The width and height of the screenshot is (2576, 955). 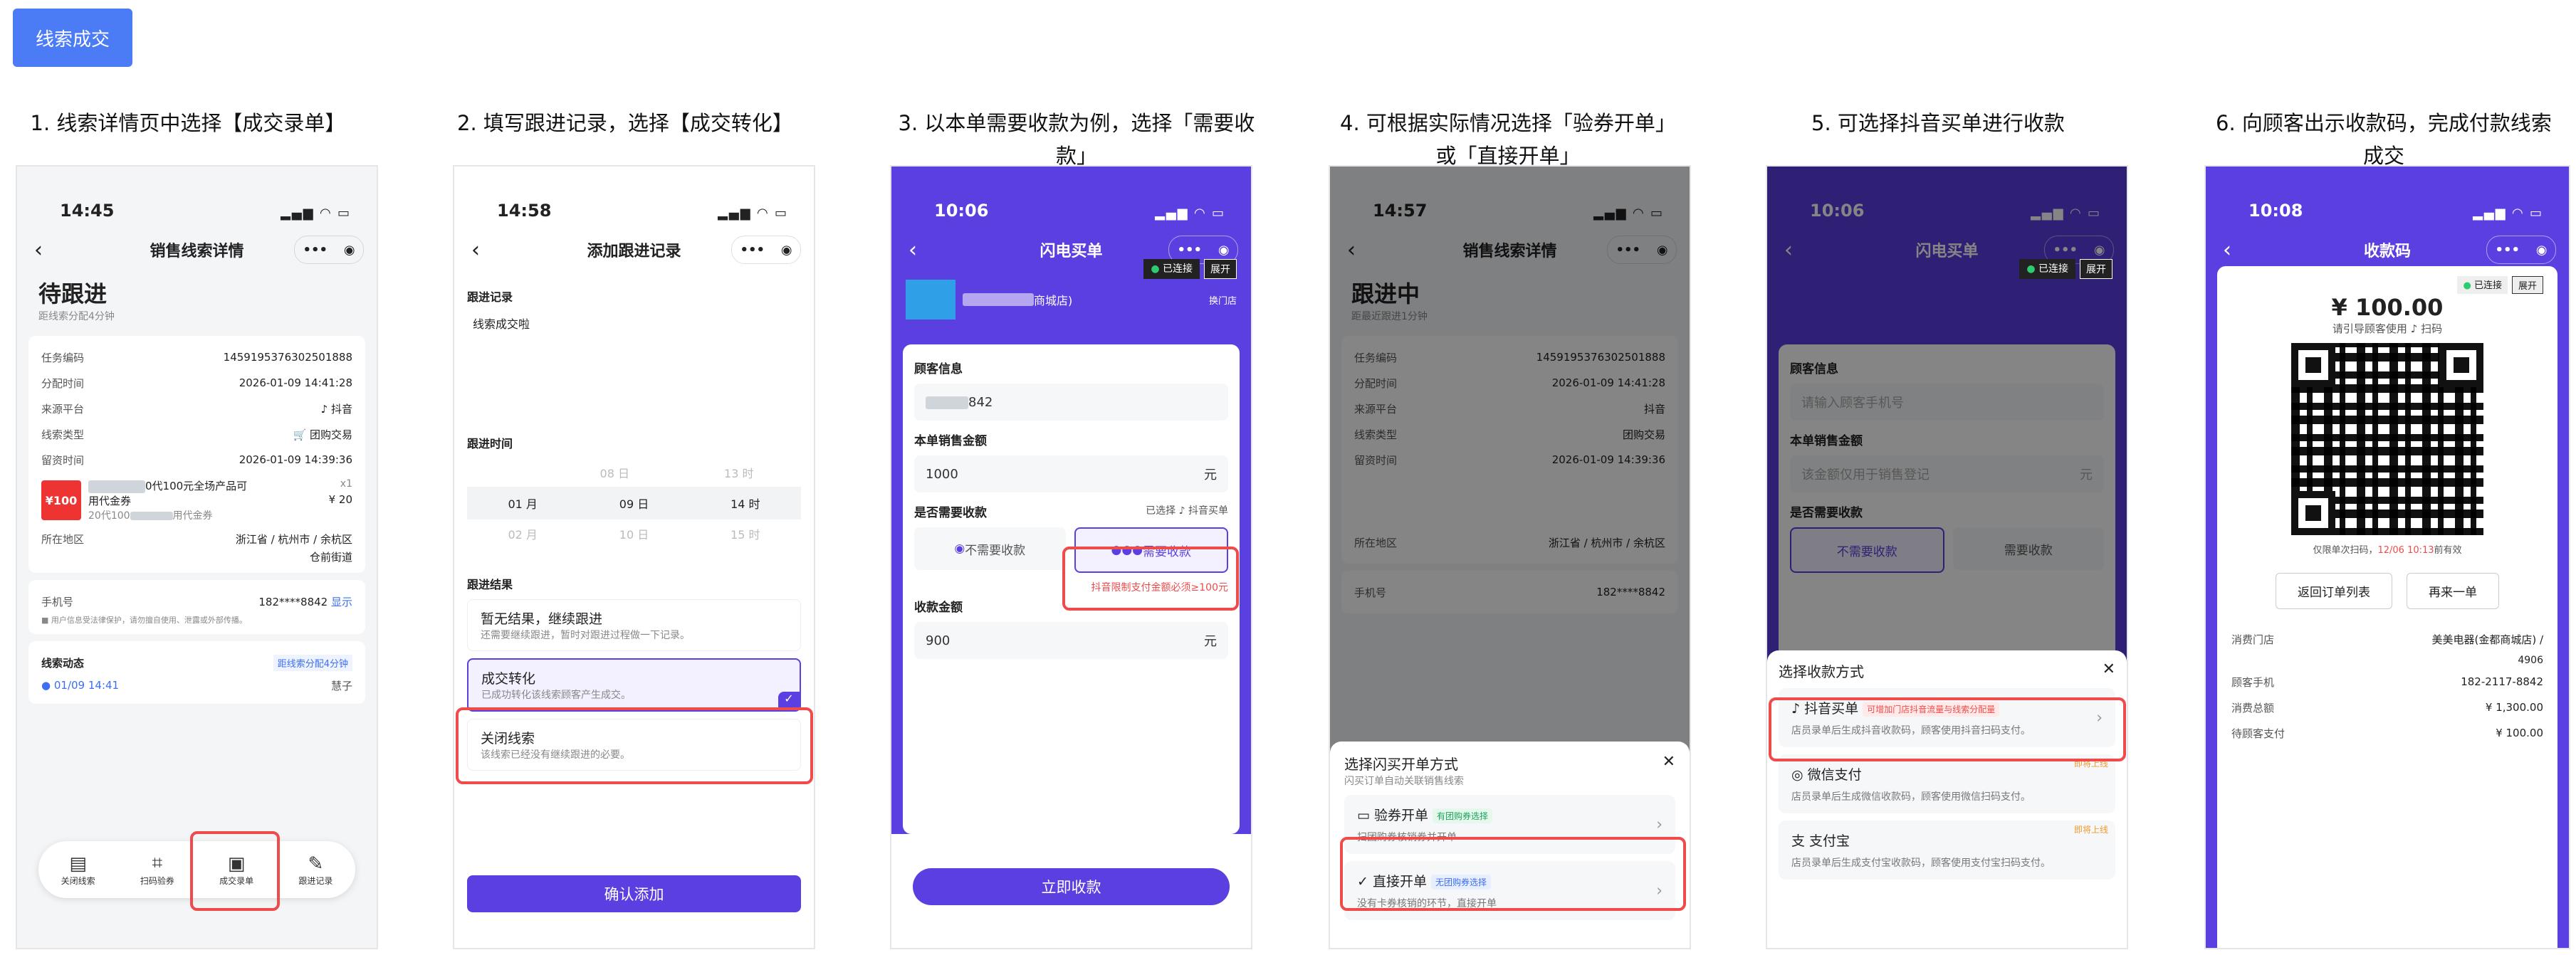 I want to click on step-4-title: 4. 可根据实际情况选择「验券开单」或「直接开单」, so click(x=1508, y=140).